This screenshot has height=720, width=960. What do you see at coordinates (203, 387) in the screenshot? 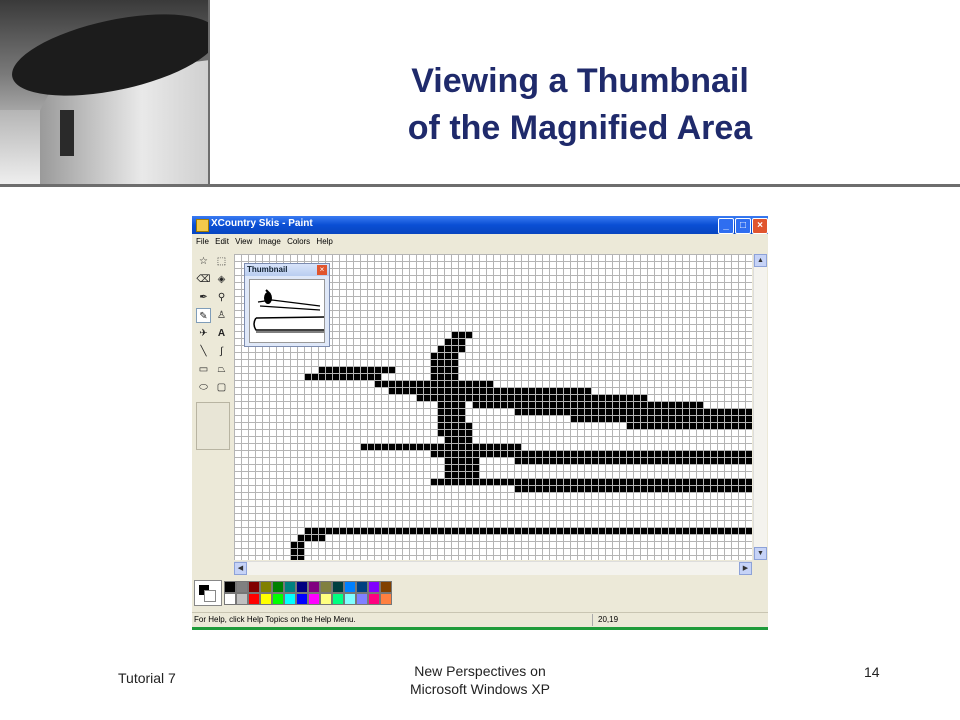
I see `ellipse-icon: ⬭` at bounding box center [203, 387].